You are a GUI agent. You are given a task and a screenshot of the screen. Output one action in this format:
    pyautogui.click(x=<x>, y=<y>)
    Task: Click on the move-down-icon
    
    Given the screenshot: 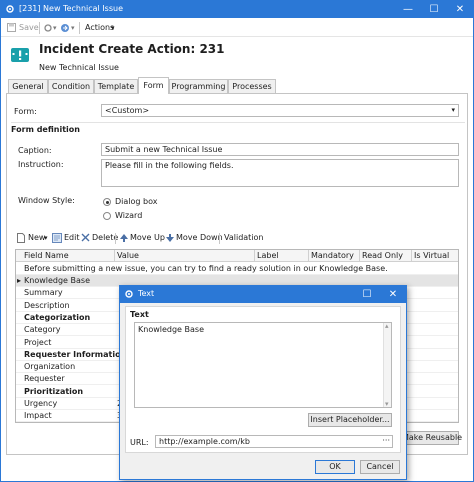 What is the action you would take?
    pyautogui.click(x=170, y=238)
    